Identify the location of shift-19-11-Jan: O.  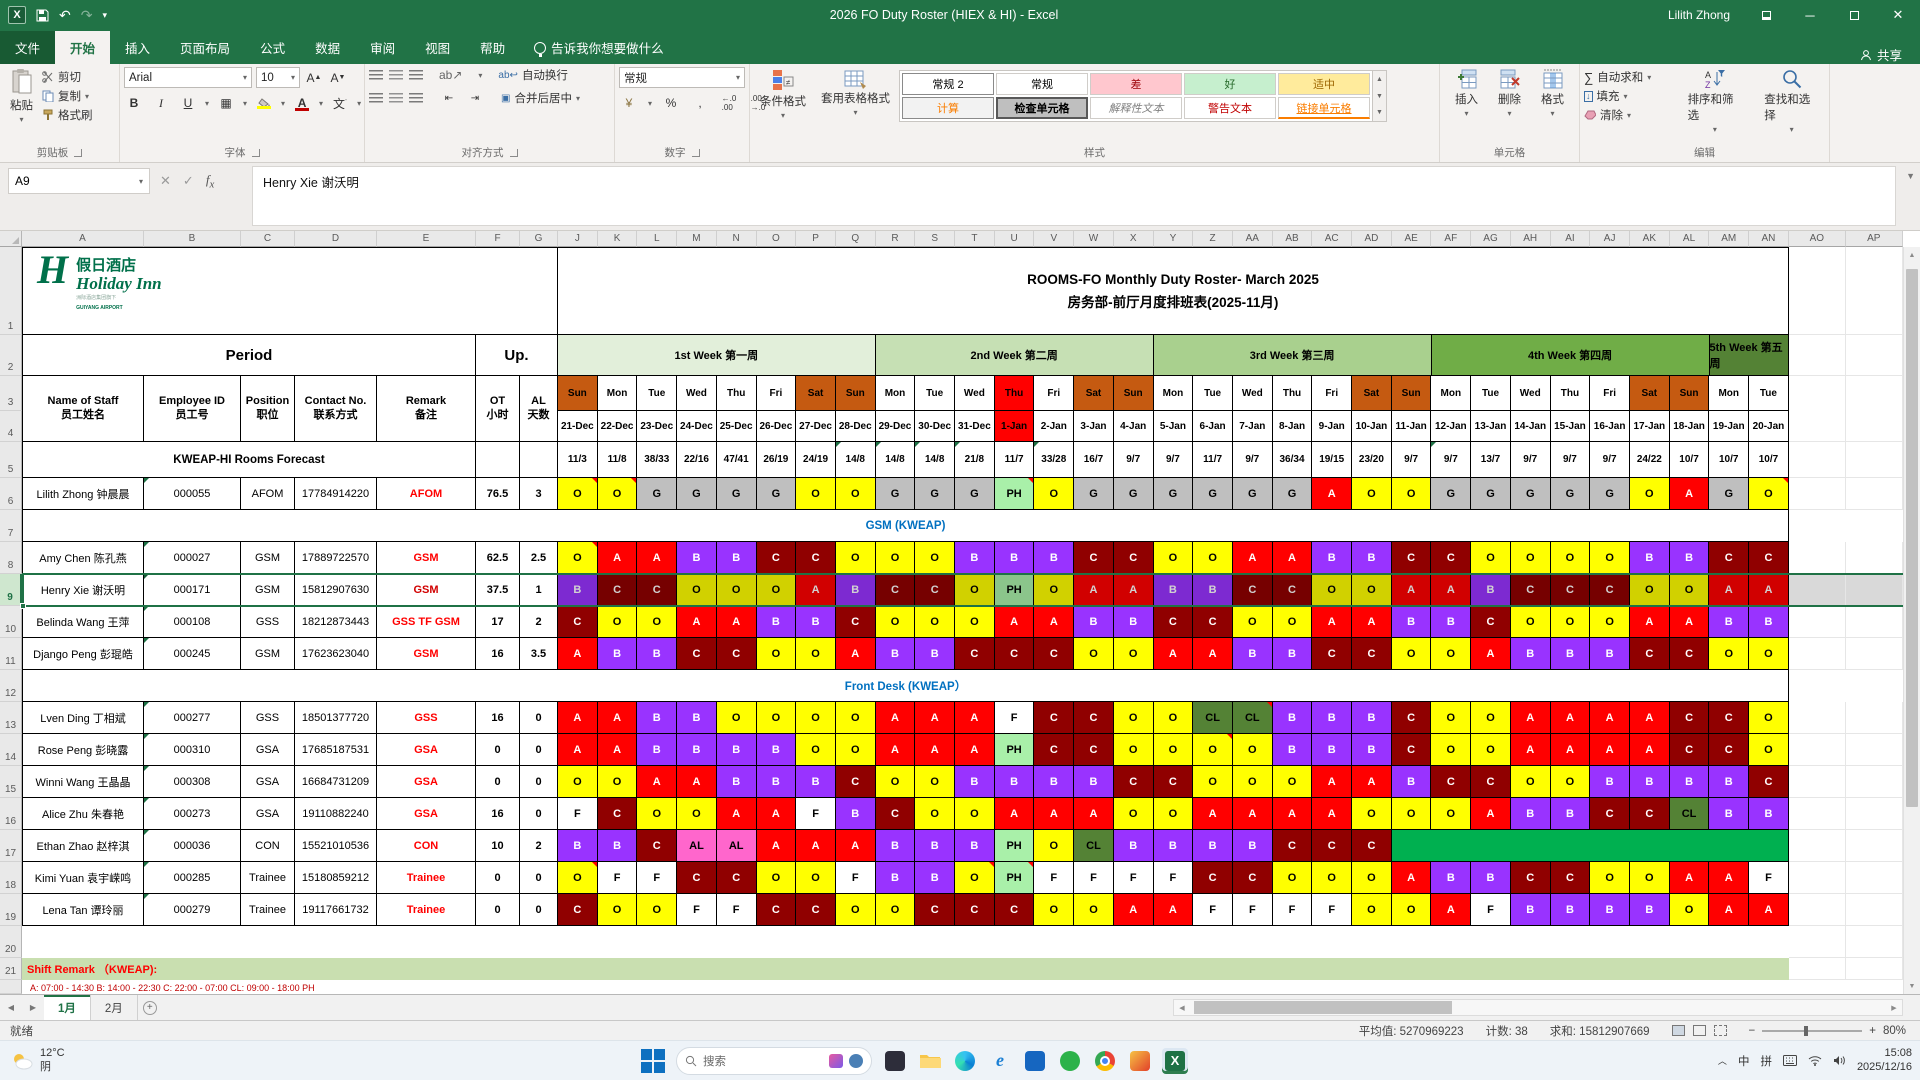
(1411, 910).